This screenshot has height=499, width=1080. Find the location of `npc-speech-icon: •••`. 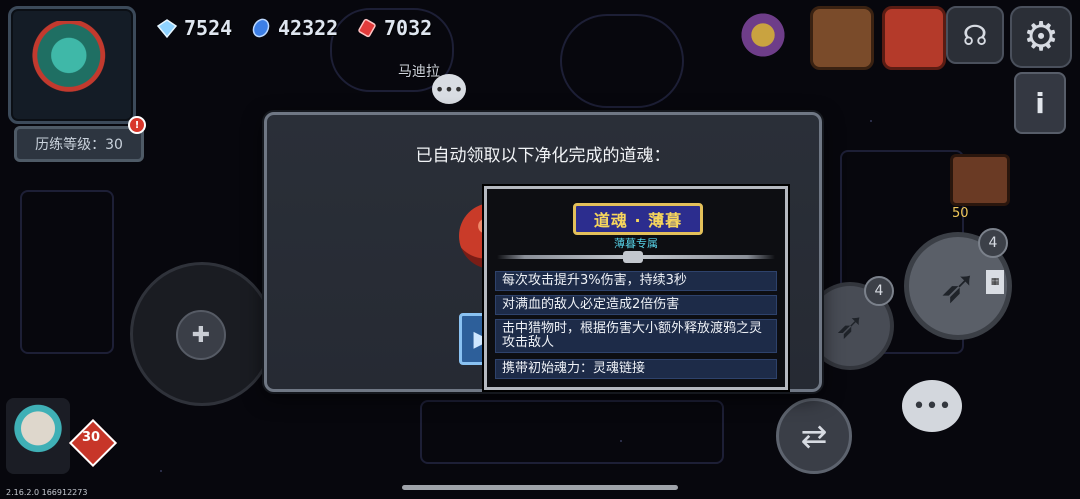

npc-speech-icon: ••• is located at coordinates (449, 89).